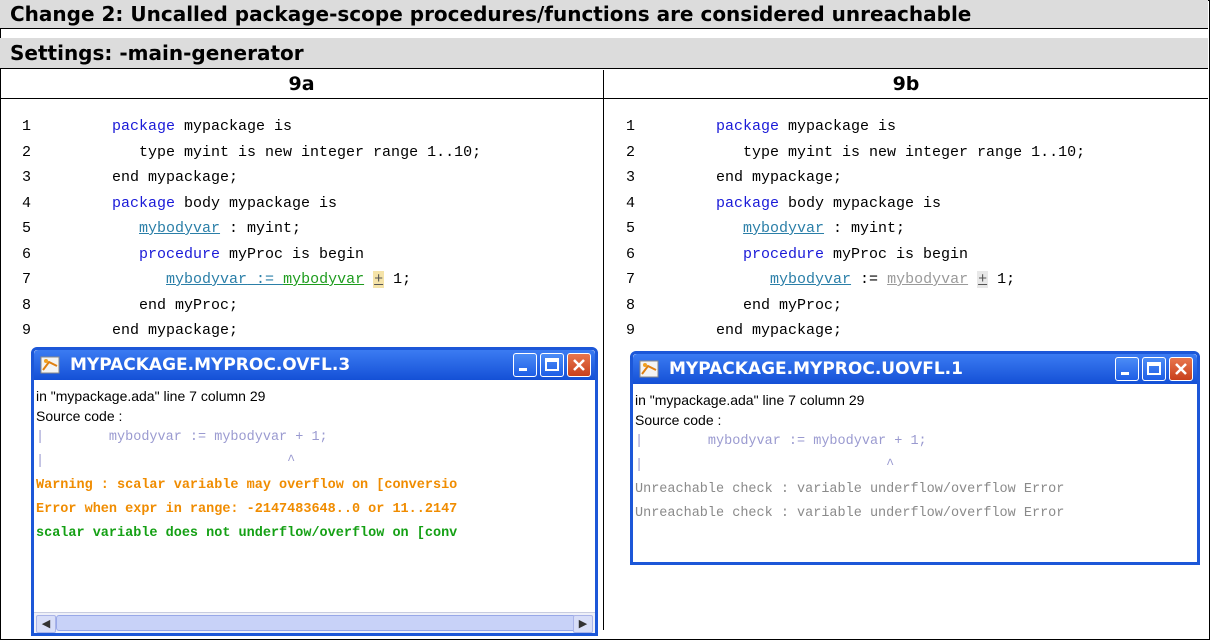 The height and width of the screenshot is (640, 1210). Describe the element at coordinates (927, 279) in the screenshot. I see `variable-link-gray: mybodyvar` at that location.